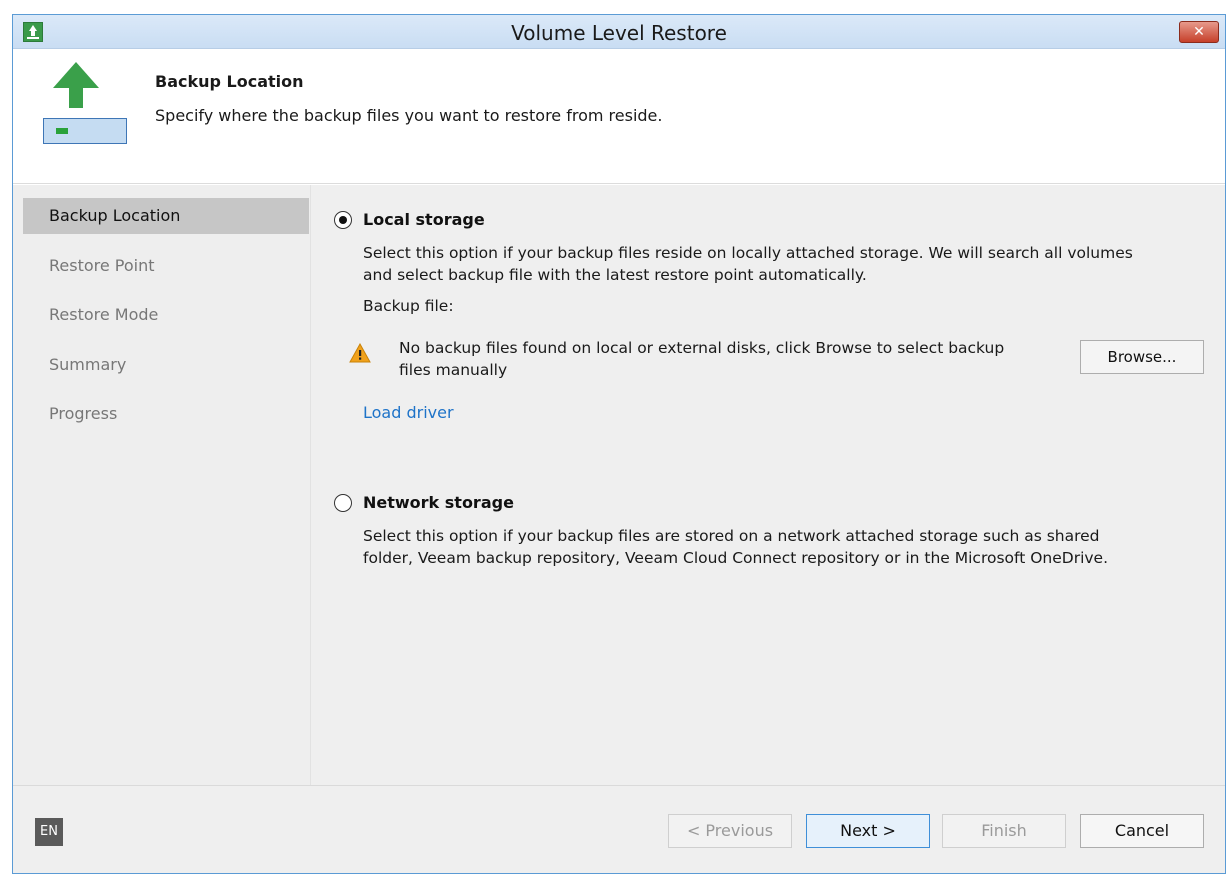  I want to click on language-indicator: EN, so click(49, 832).